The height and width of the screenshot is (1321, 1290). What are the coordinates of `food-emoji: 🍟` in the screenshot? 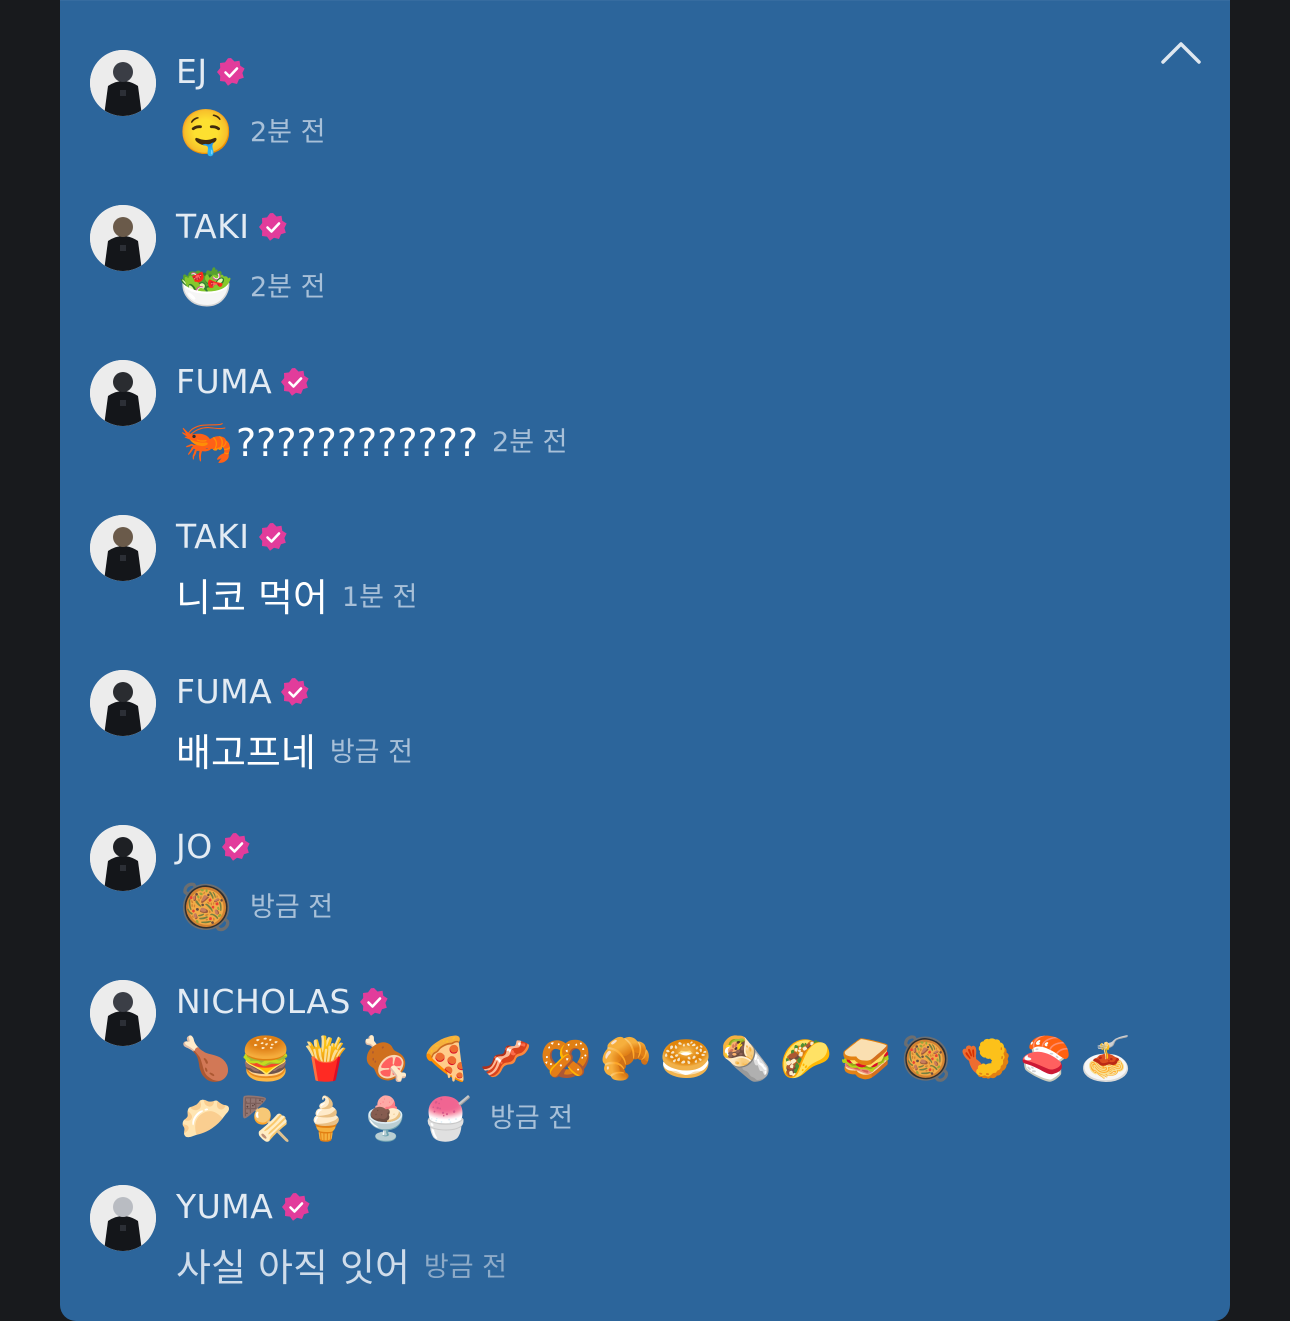 It's located at (326, 1058).